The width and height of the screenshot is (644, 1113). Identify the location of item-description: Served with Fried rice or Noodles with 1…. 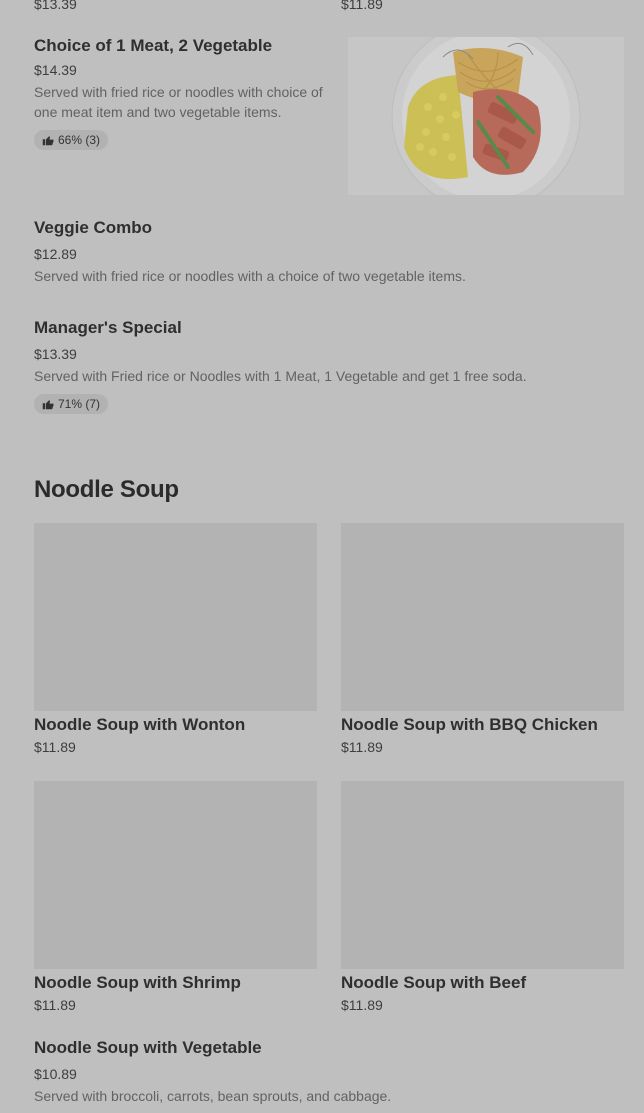
(280, 376).